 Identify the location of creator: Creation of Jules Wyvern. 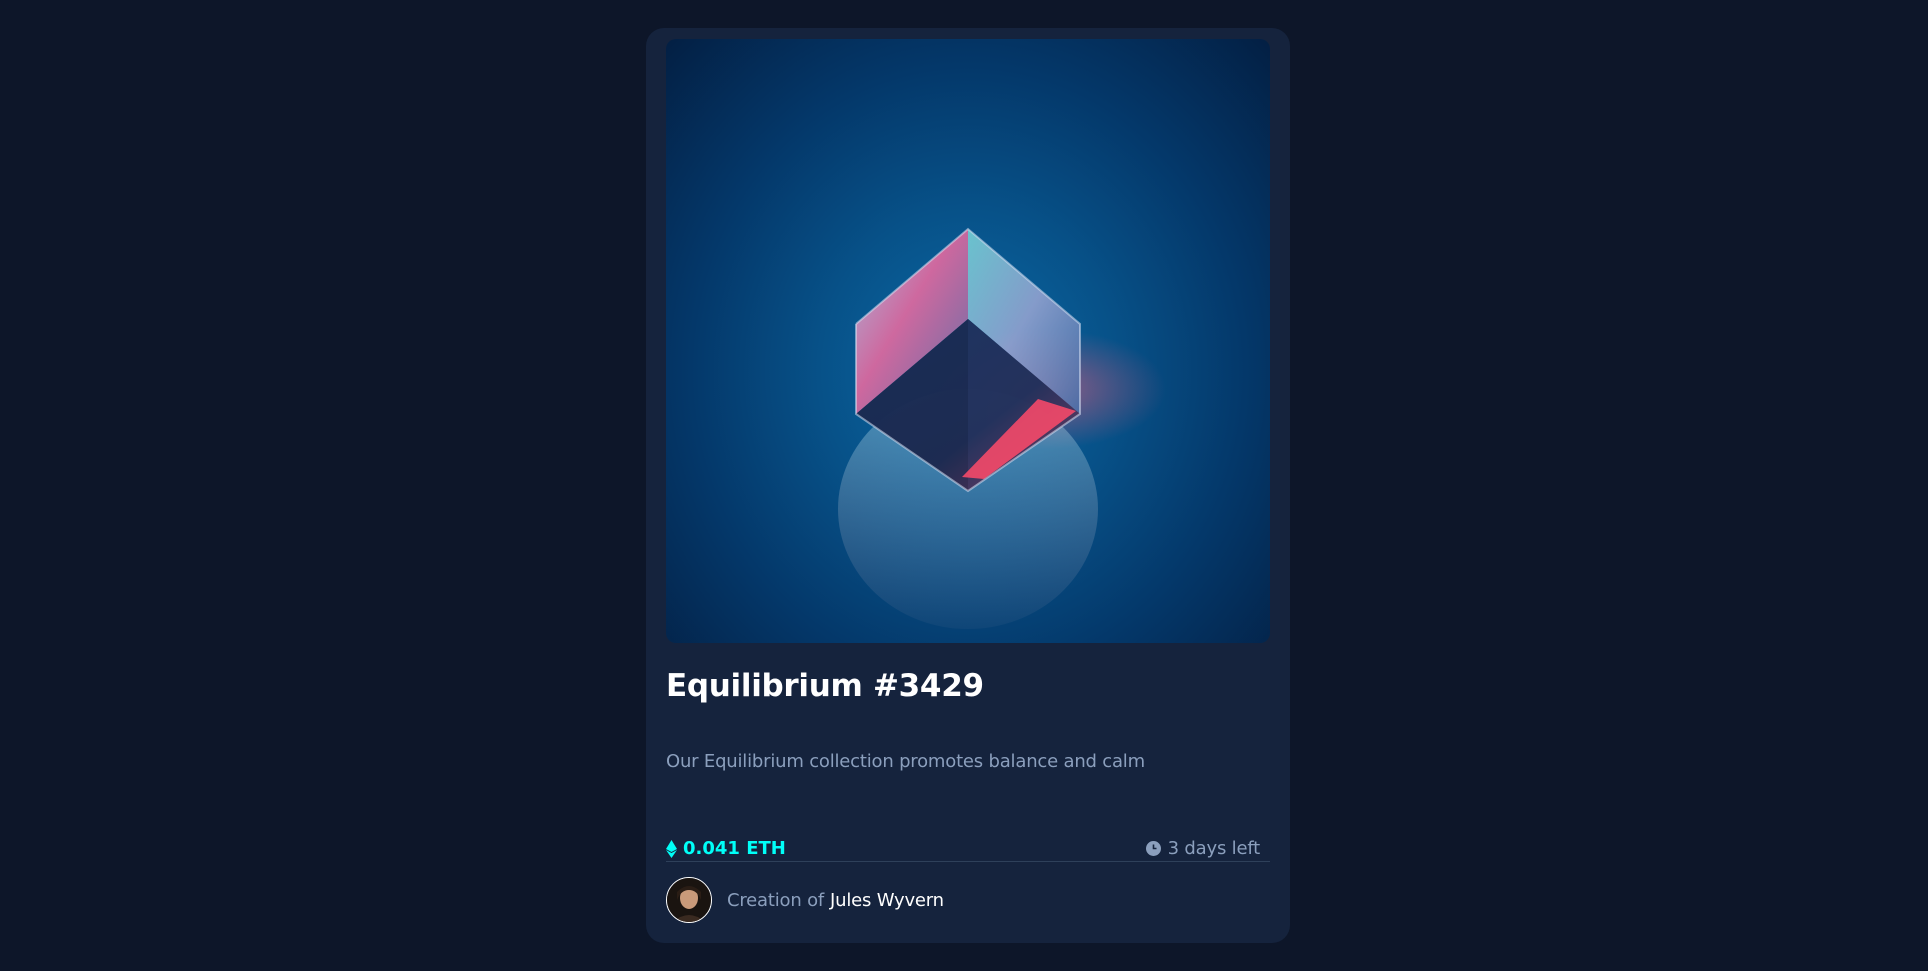
(805, 900).